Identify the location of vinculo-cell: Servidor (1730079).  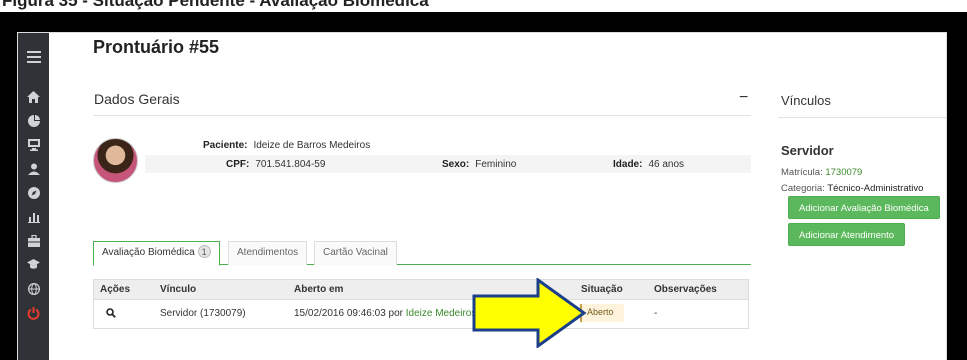
(203, 313).